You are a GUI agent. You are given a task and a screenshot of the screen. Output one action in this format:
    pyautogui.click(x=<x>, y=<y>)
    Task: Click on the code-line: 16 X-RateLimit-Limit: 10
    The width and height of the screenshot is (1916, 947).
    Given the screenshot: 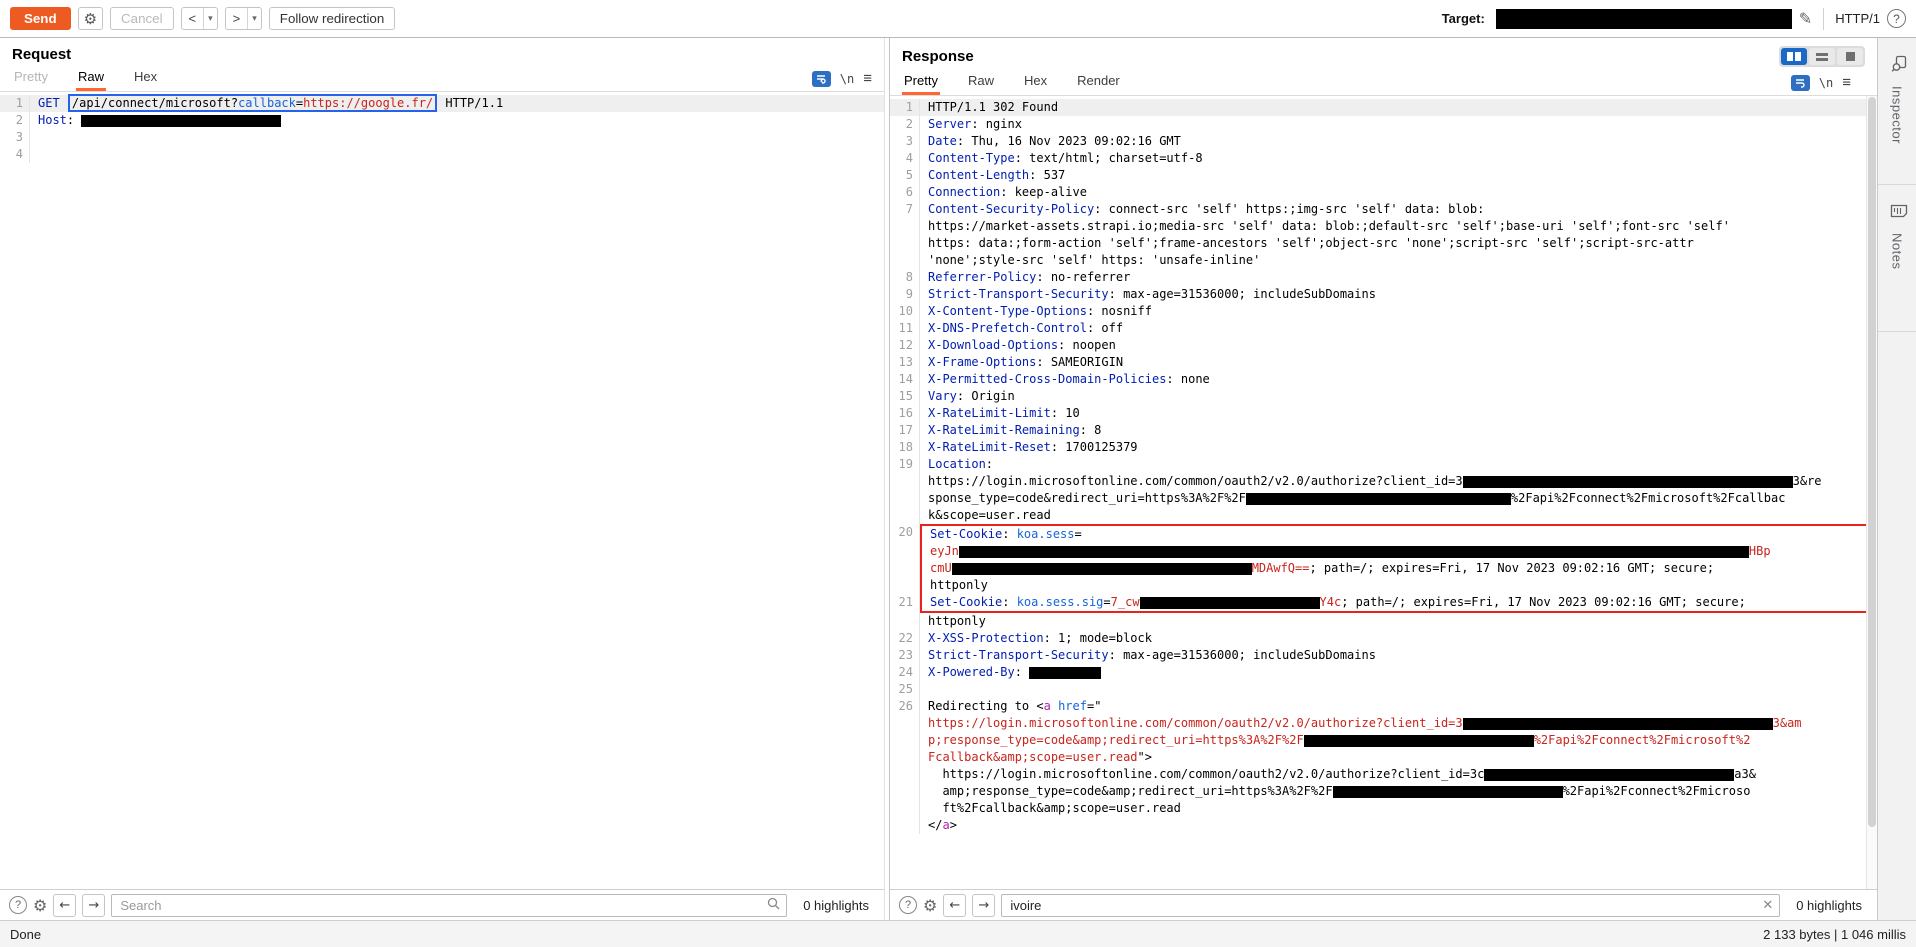 What is the action you would take?
    pyautogui.click(x=1383, y=413)
    